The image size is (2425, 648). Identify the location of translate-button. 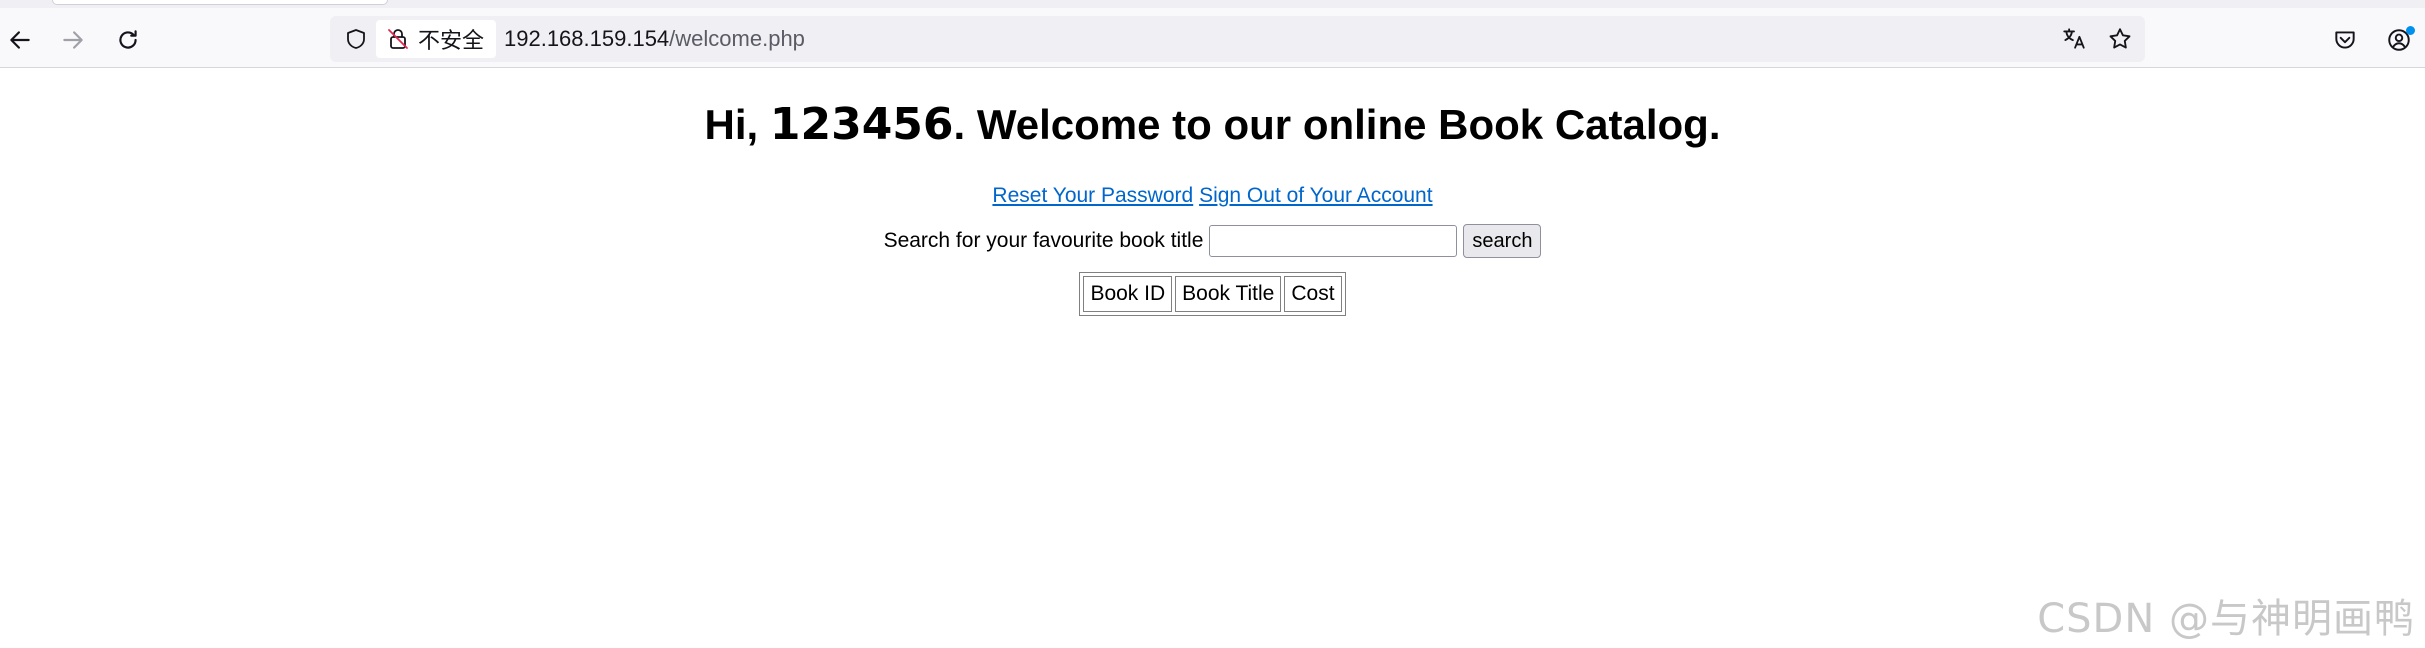
(2074, 39).